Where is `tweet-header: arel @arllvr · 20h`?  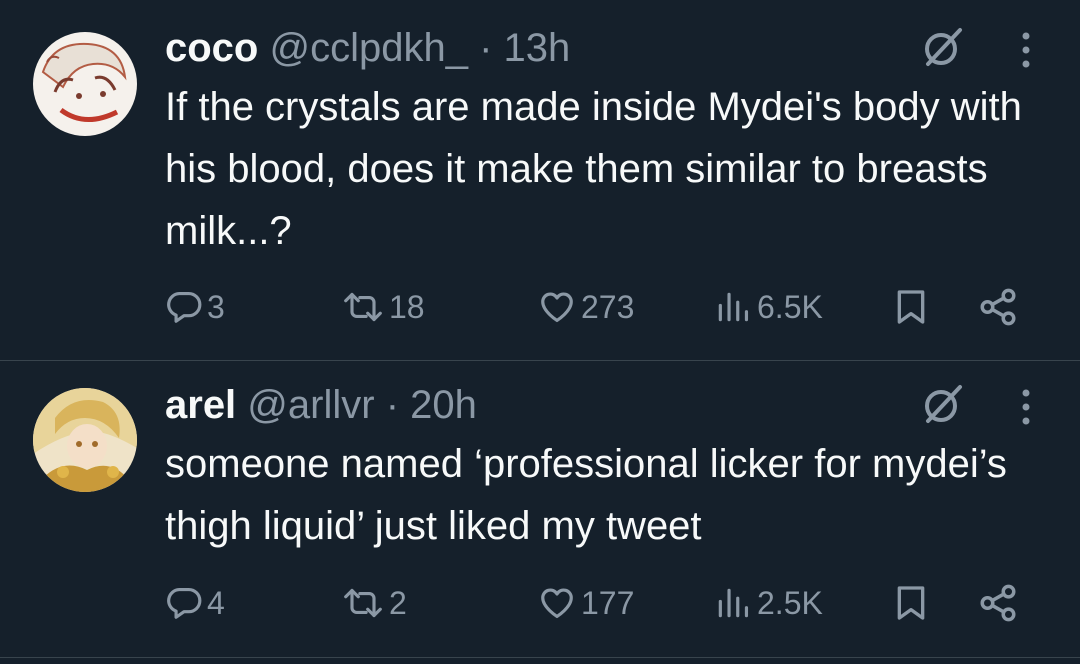
tweet-header: arel @arllvr · 20h is located at coordinates (321, 405).